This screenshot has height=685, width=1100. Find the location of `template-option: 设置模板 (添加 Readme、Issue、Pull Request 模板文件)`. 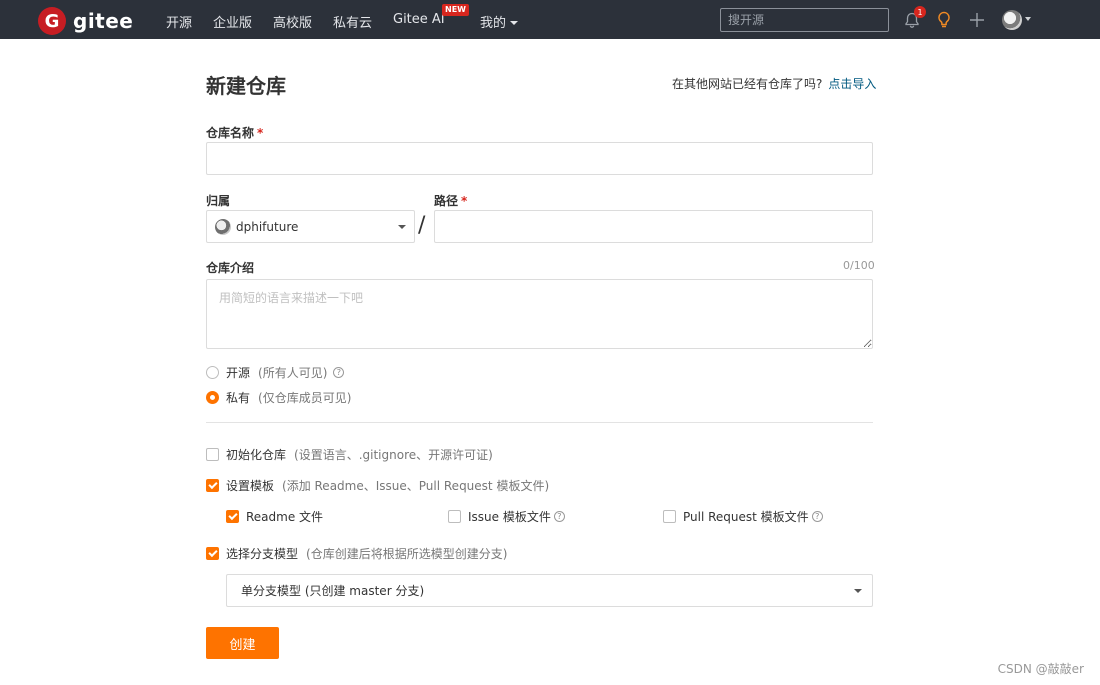

template-option: 设置模板 (添加 Readme、Issue、Pull Request 模板文件) is located at coordinates (377, 485).